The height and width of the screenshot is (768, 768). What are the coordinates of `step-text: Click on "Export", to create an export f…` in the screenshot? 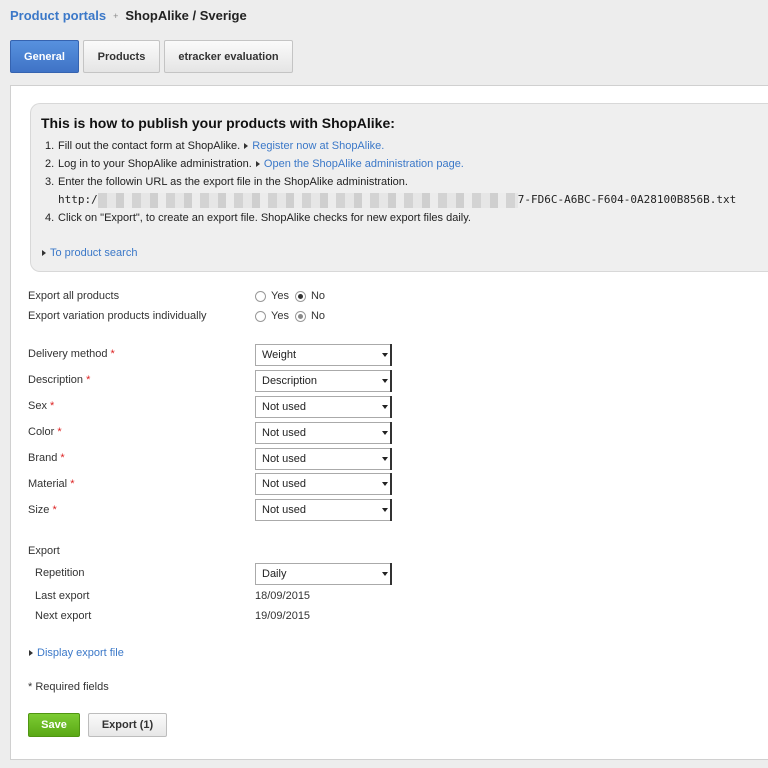 It's located at (264, 218).